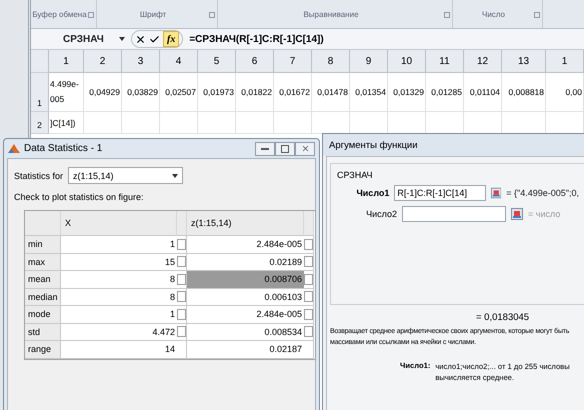 The image size is (584, 410). I want to click on table-cell: 0.008534, so click(245, 332).